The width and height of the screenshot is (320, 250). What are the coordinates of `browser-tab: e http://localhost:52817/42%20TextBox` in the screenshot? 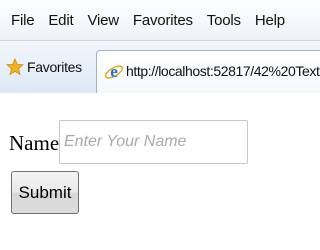 It's located at (208, 71).